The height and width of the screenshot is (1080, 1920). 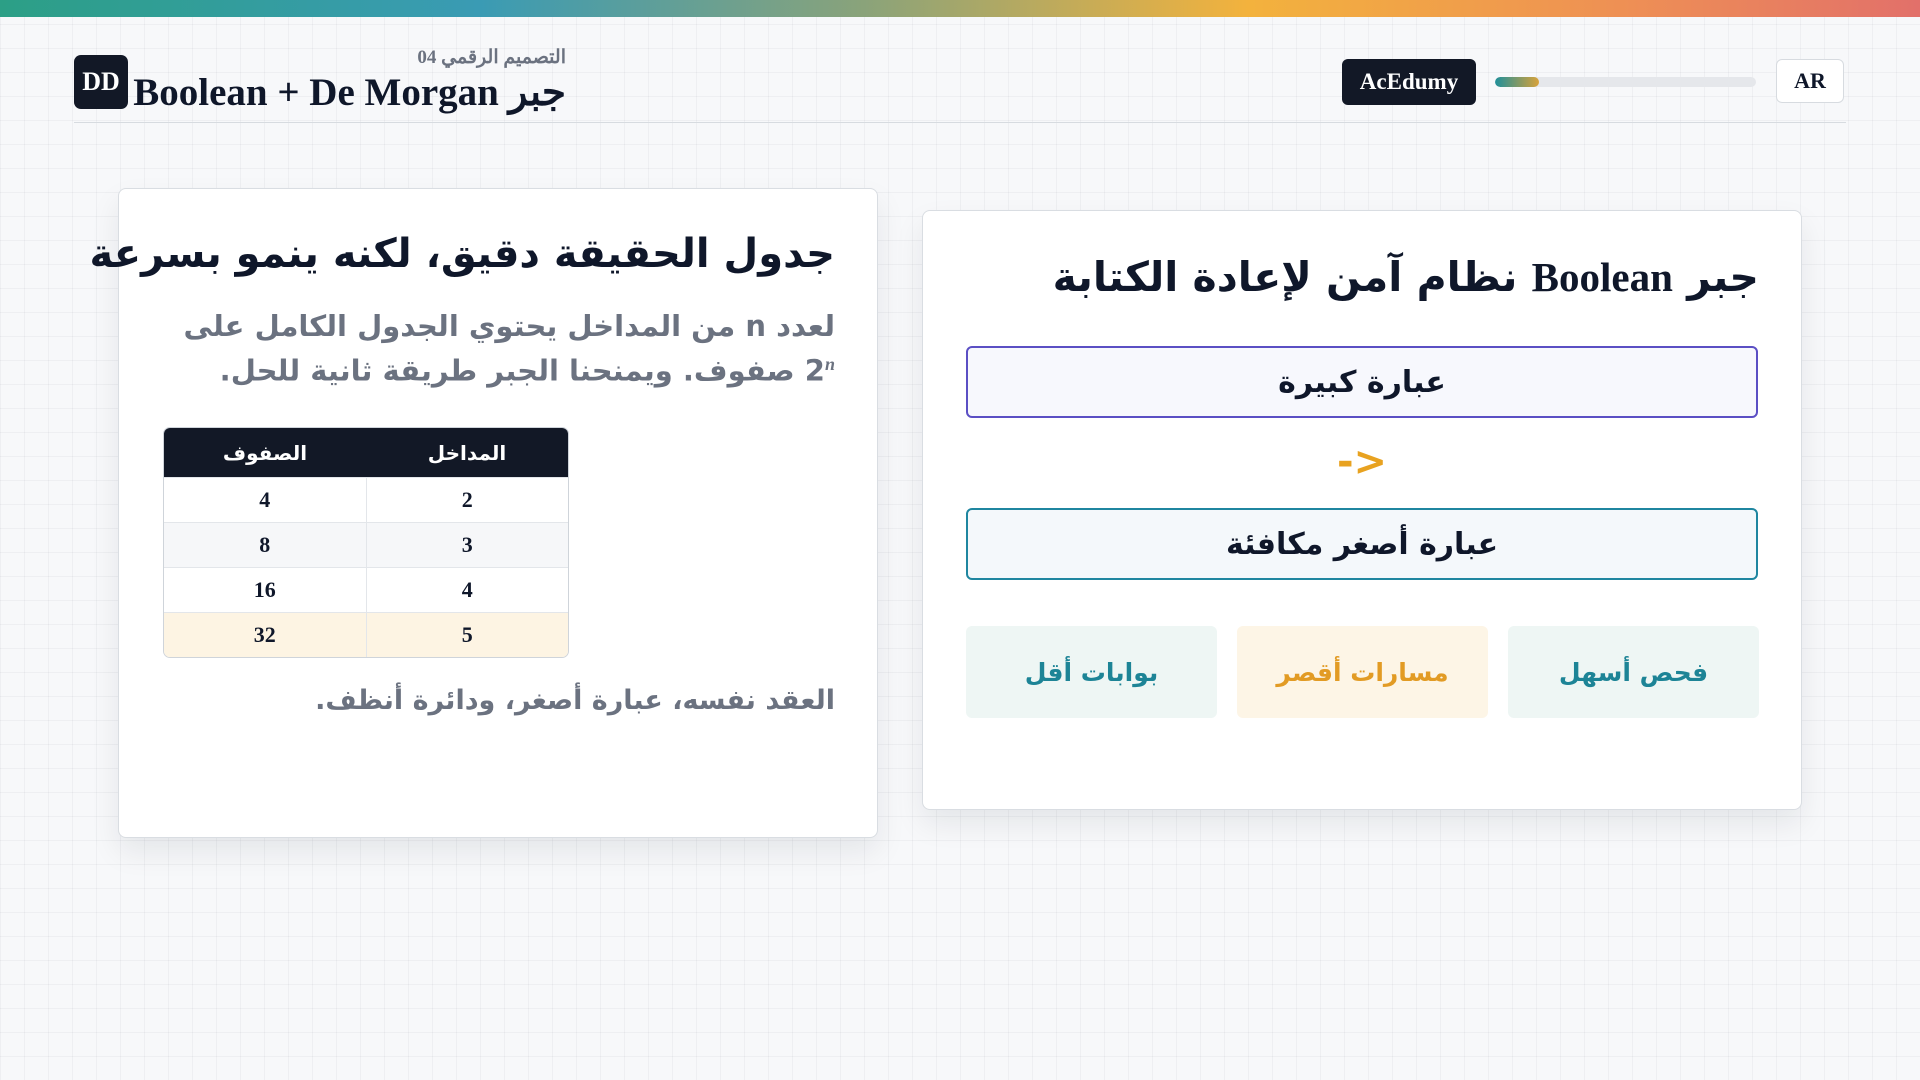 I want to click on table-row: 4 2, so click(x=366, y=499).